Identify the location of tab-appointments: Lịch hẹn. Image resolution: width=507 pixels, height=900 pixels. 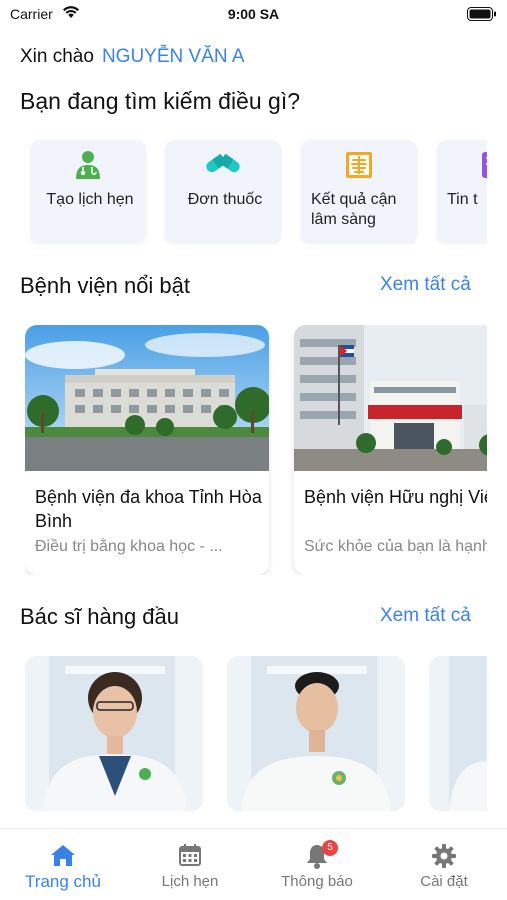
(190, 864).